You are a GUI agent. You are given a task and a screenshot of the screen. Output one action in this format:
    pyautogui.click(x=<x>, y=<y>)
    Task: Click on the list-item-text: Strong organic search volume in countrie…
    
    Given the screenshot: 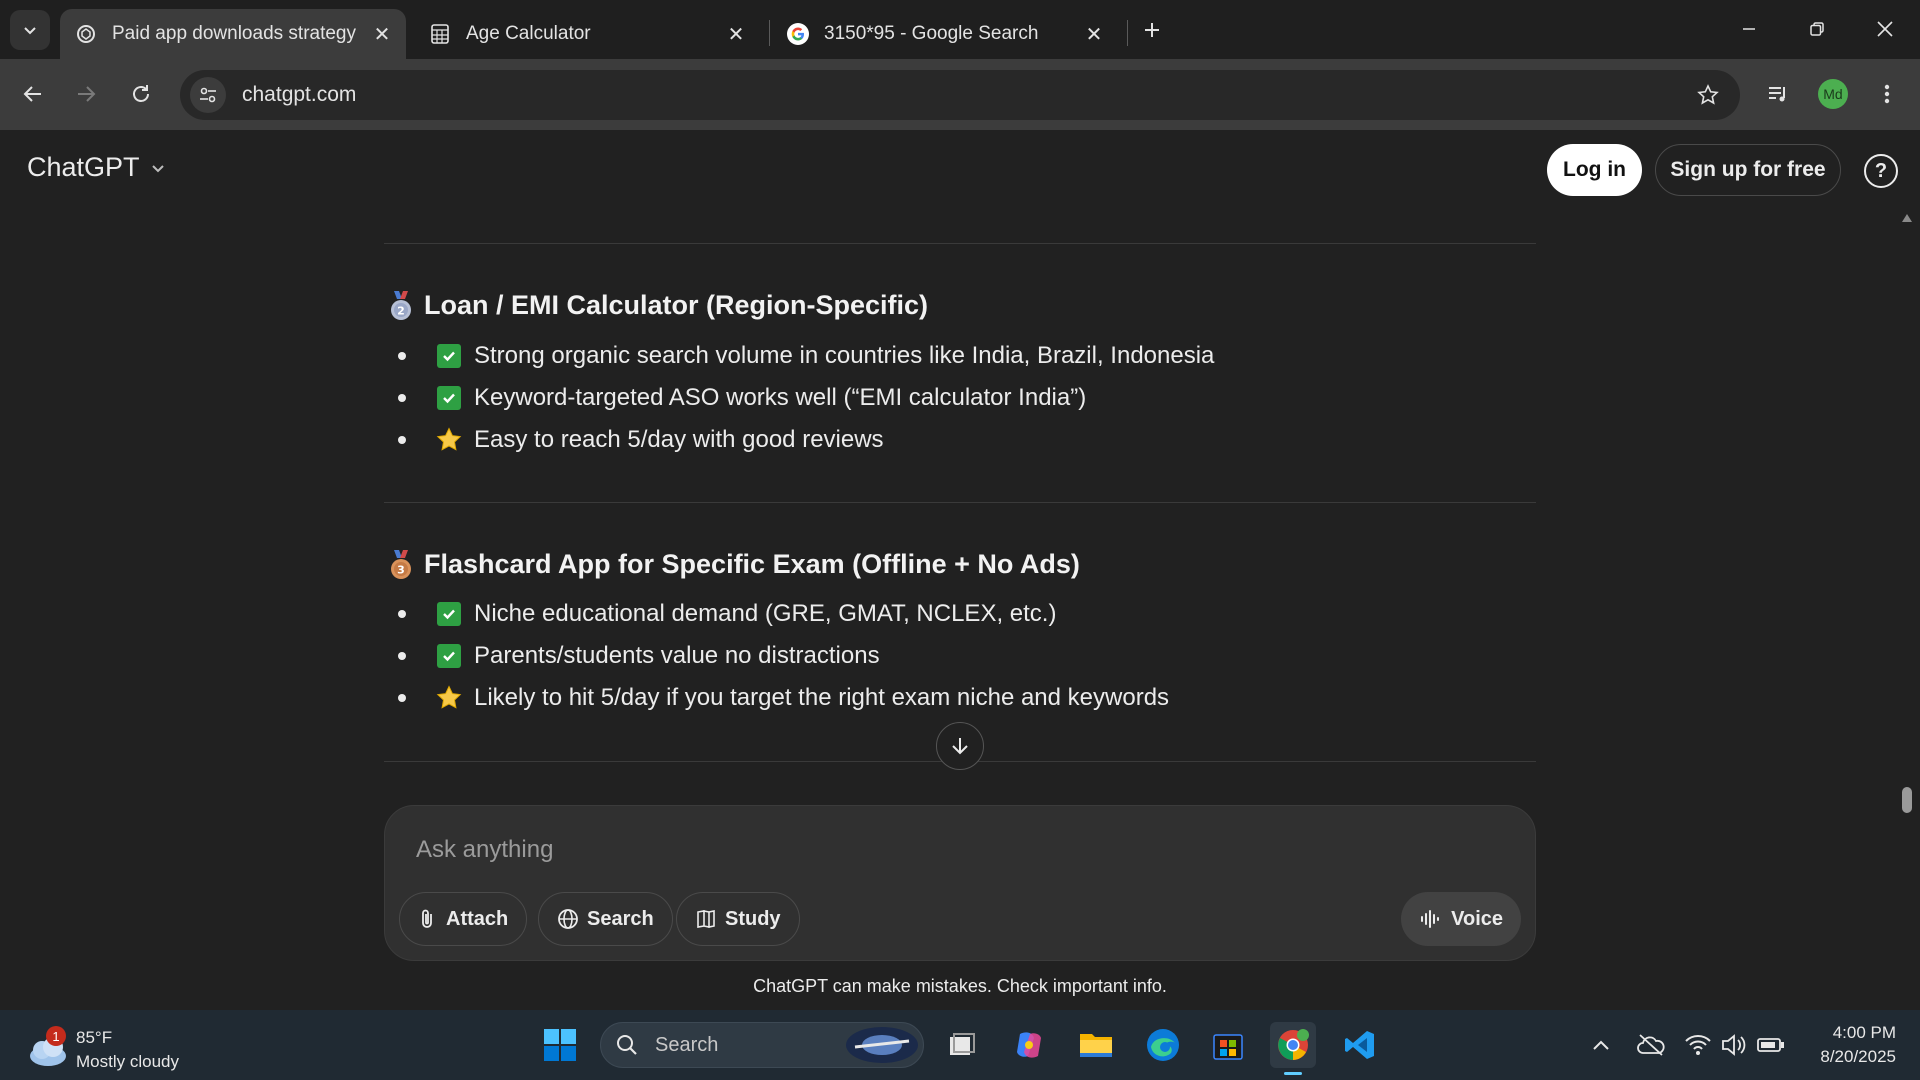 What is the action you would take?
    pyautogui.click(x=844, y=355)
    